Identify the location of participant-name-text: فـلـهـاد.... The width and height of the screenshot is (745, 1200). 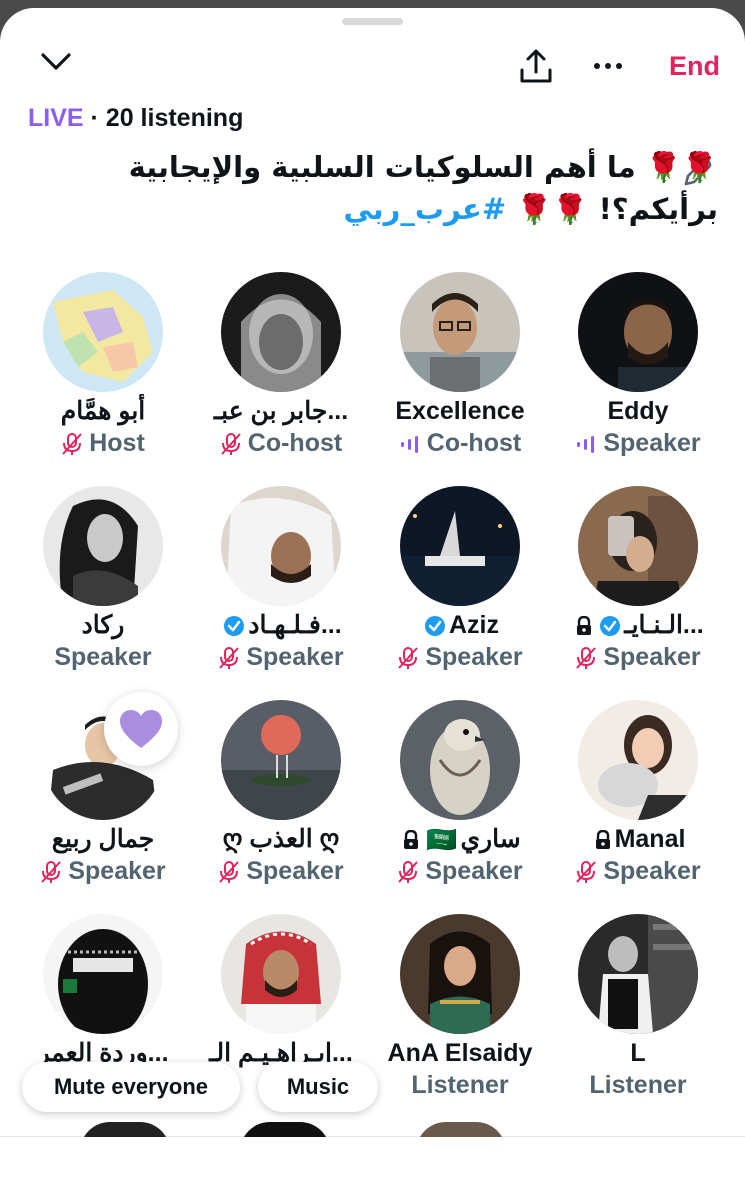
(295, 625).